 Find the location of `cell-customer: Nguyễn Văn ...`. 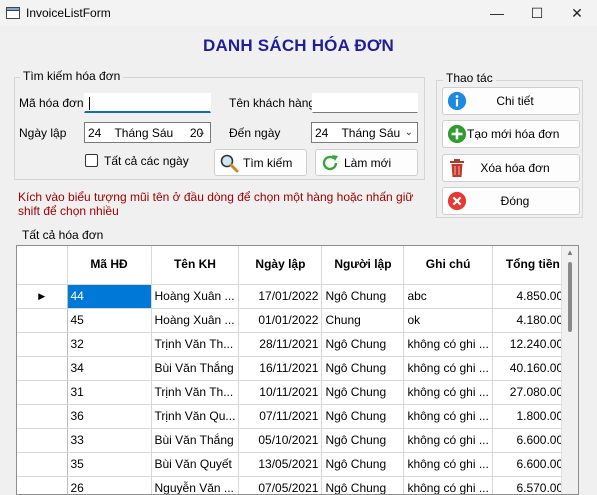

cell-customer: Nguyễn Văn ... is located at coordinates (195, 485).